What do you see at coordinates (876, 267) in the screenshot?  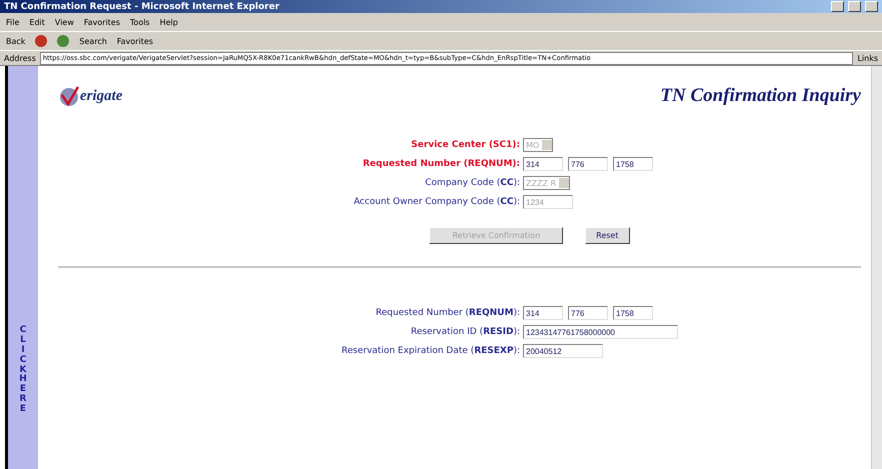 I see `scrollbar` at bounding box center [876, 267].